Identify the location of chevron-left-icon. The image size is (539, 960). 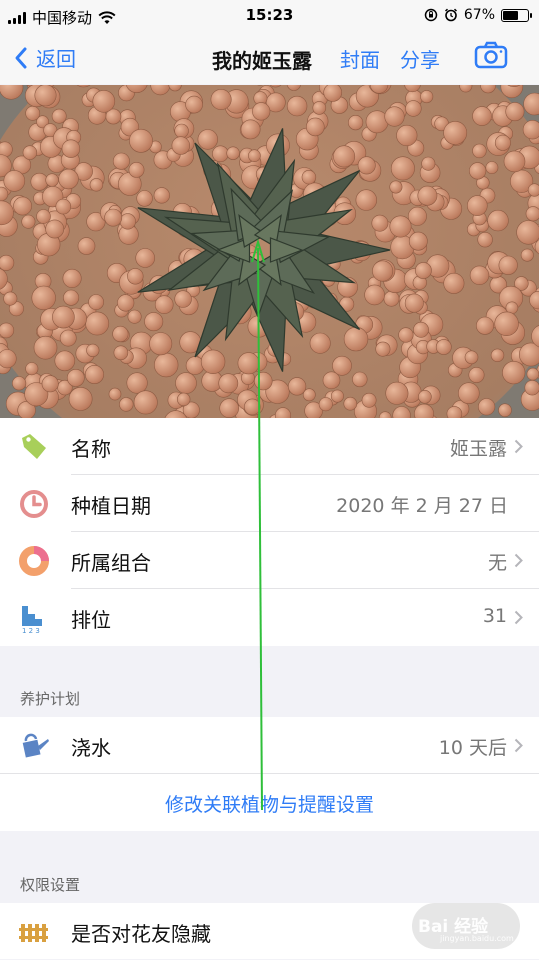
(21, 58).